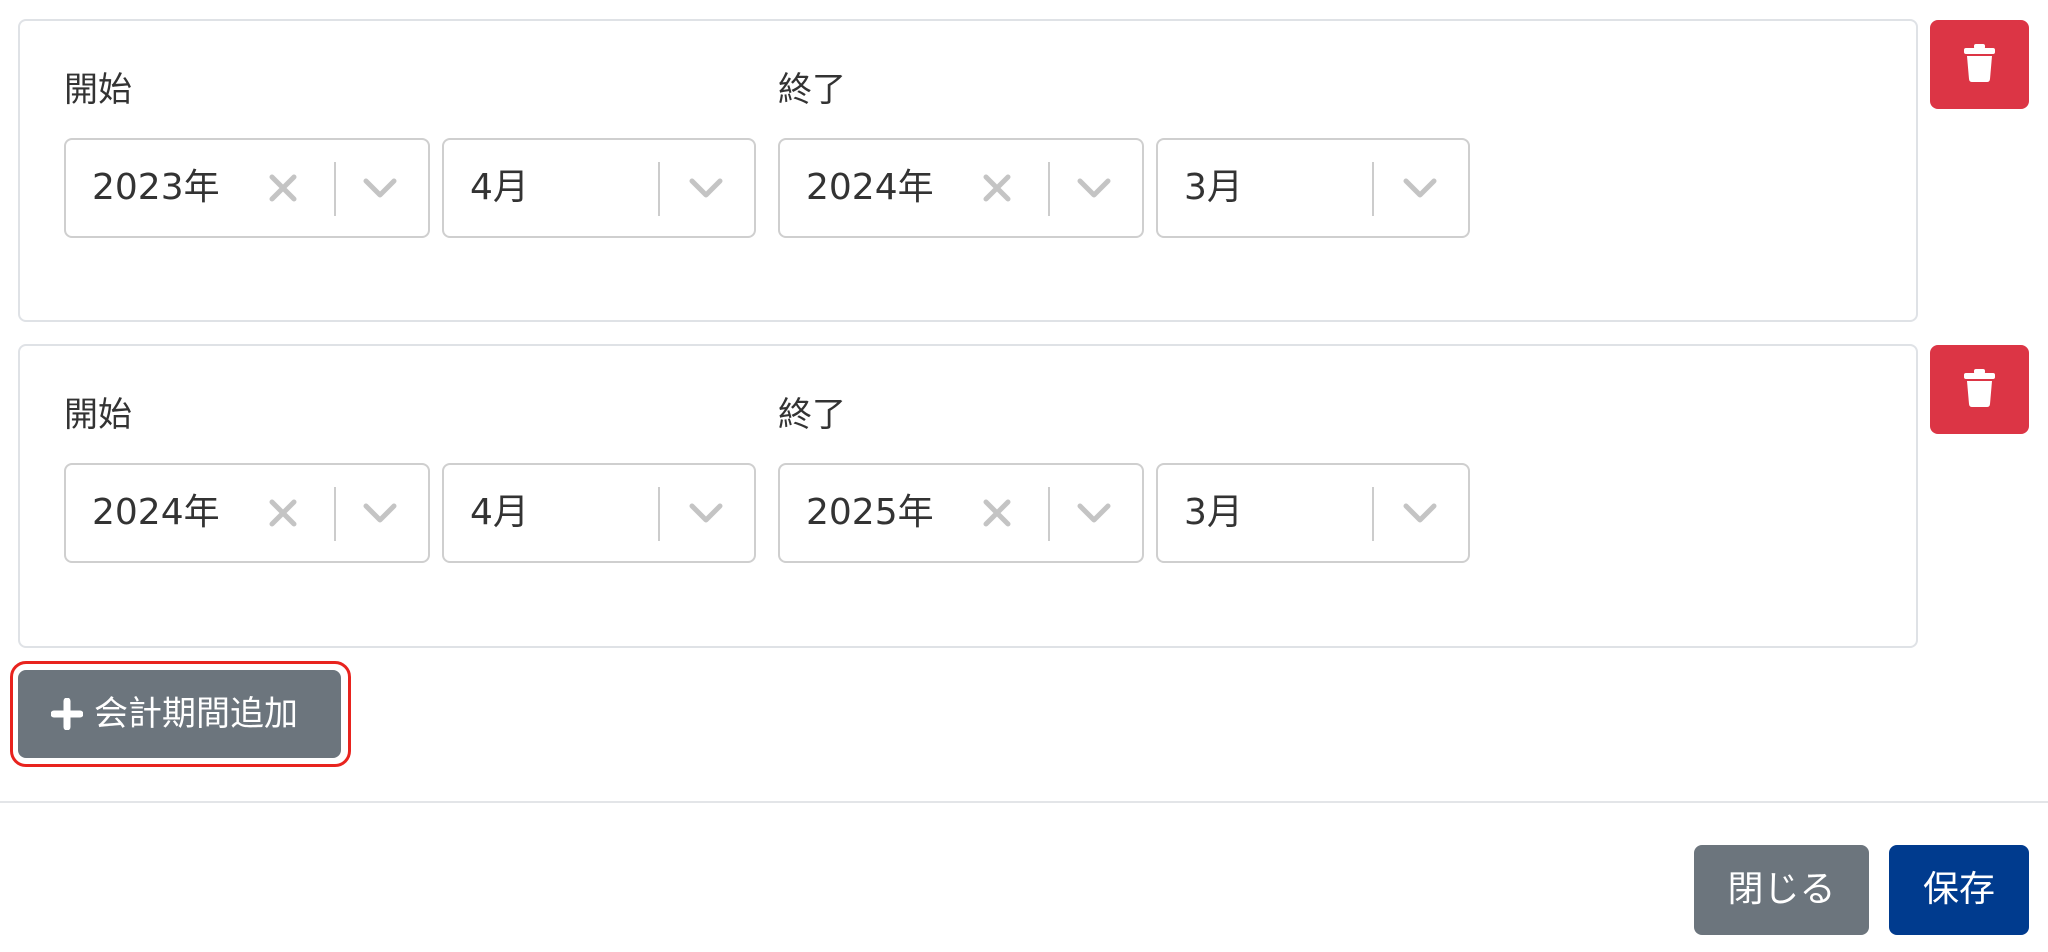 The height and width of the screenshot is (952, 2048). What do you see at coordinates (870, 512) in the screenshot?
I see `end-year-value: 2025年` at bounding box center [870, 512].